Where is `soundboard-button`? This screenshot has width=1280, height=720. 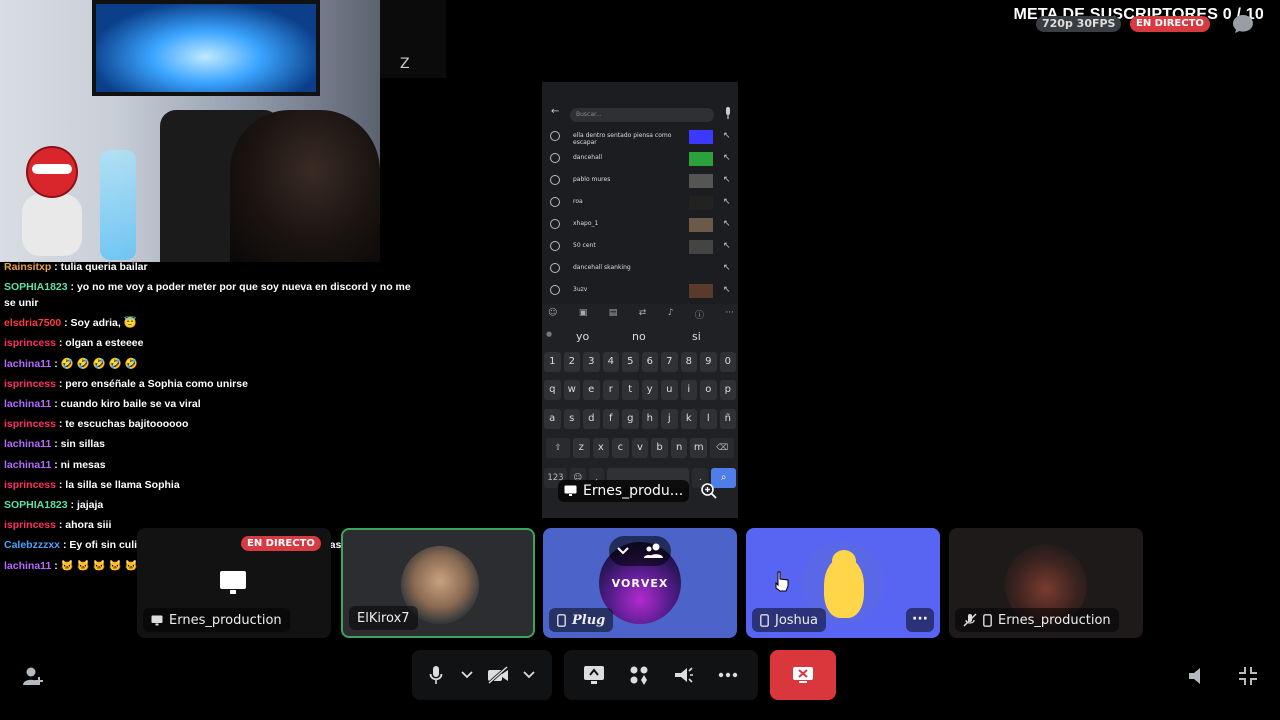
soundboard-button is located at coordinates (683, 675).